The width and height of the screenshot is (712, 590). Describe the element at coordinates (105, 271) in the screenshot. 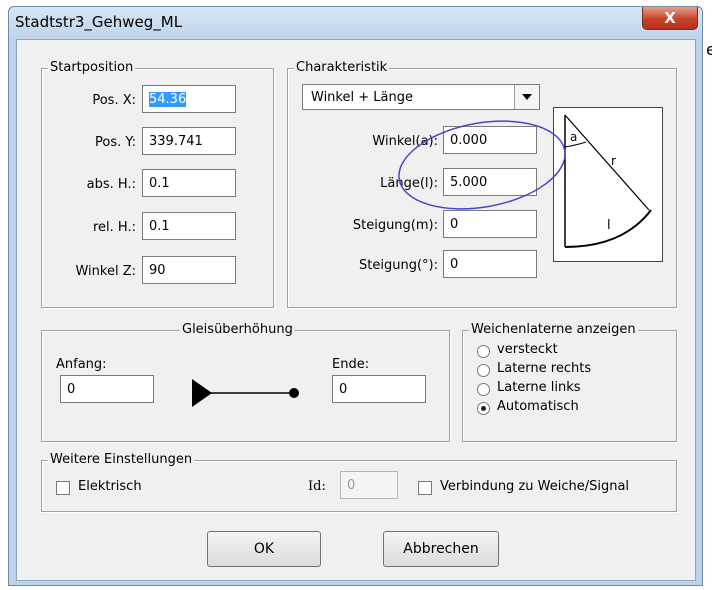

I see `winkel-z-label: Winkel Z:` at that location.